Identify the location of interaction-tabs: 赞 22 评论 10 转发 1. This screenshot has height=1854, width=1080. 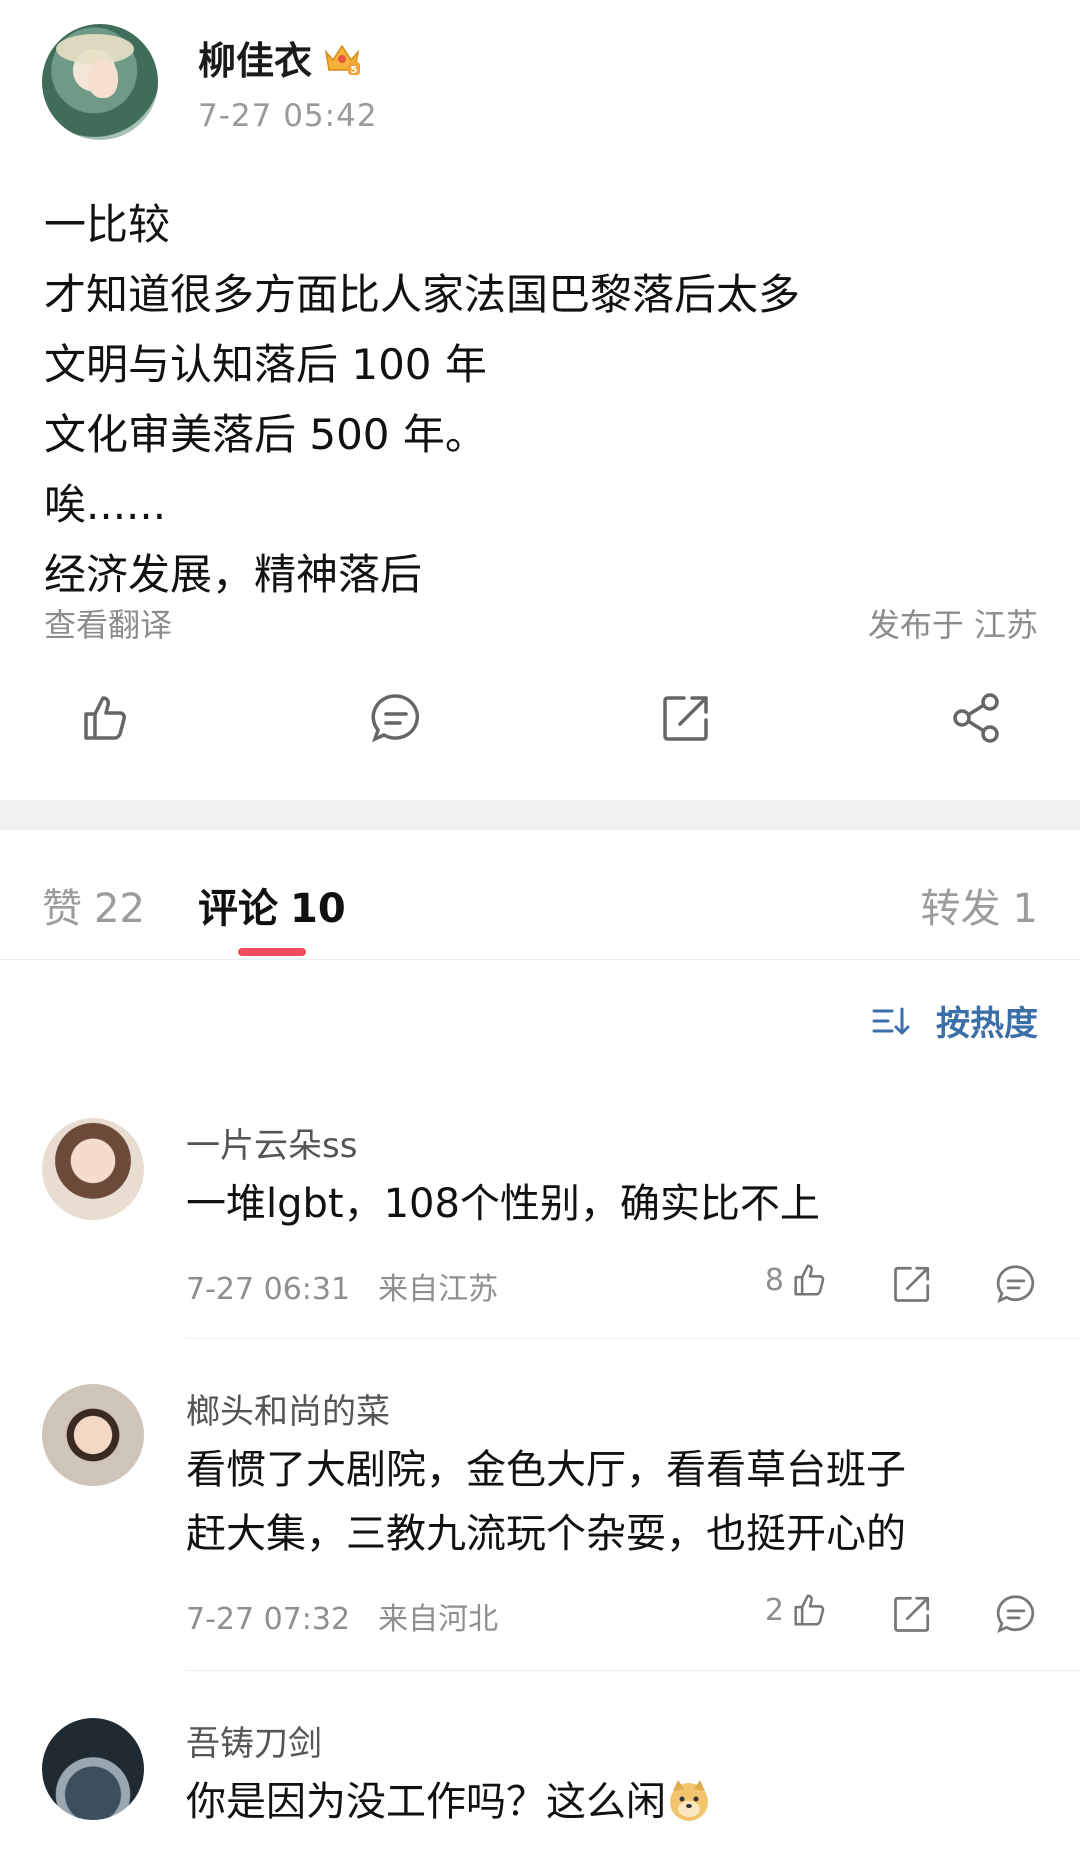
(540, 895).